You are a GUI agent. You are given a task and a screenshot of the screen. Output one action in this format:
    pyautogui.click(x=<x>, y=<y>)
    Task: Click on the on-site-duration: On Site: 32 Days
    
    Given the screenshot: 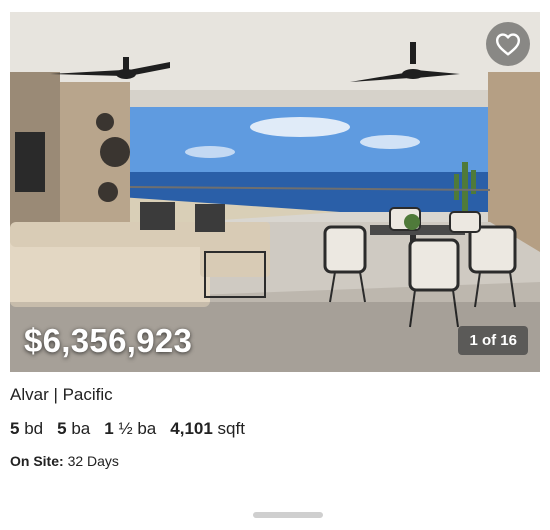 What is the action you would take?
    pyautogui.click(x=275, y=461)
    